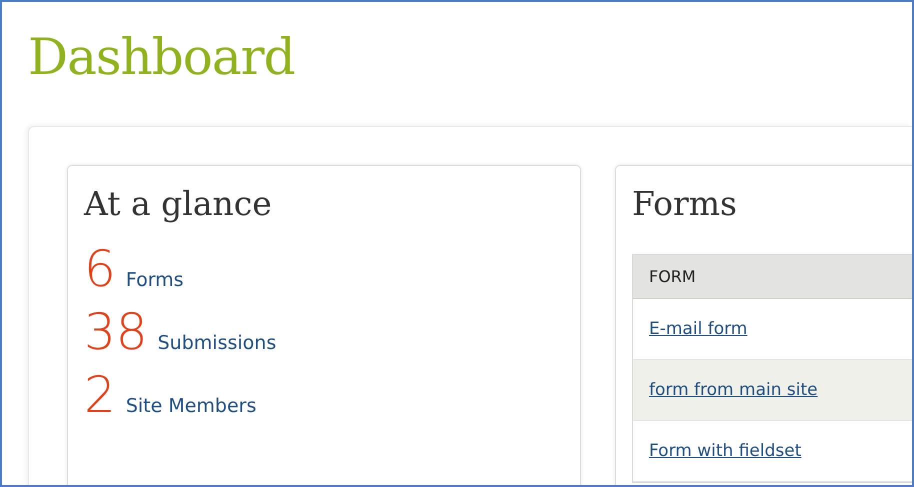 This screenshot has height=487, width=914. What do you see at coordinates (155, 279) in the screenshot?
I see `stat-link: Forms` at bounding box center [155, 279].